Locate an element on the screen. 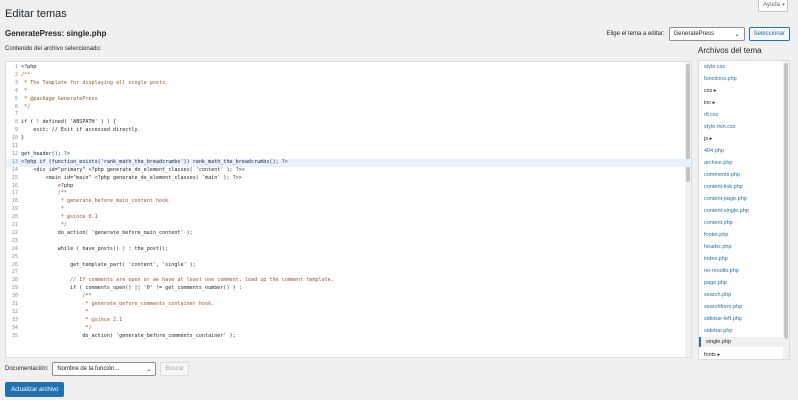 The height and width of the screenshot is (400, 798). code-line: 11 is located at coordinates (348, 147).